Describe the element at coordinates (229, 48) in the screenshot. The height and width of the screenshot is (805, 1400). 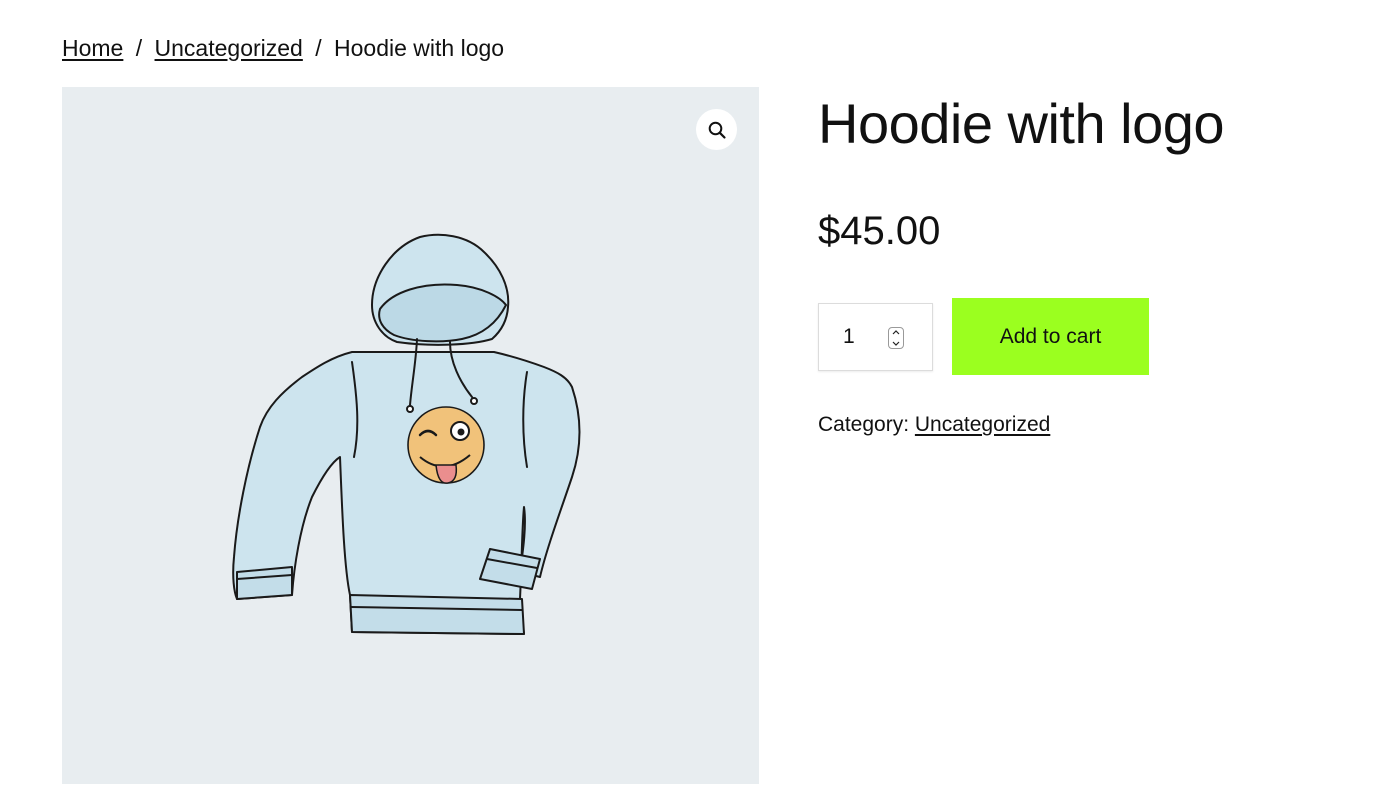
I see `breadcrumb-category-link: Uncategorized` at that location.